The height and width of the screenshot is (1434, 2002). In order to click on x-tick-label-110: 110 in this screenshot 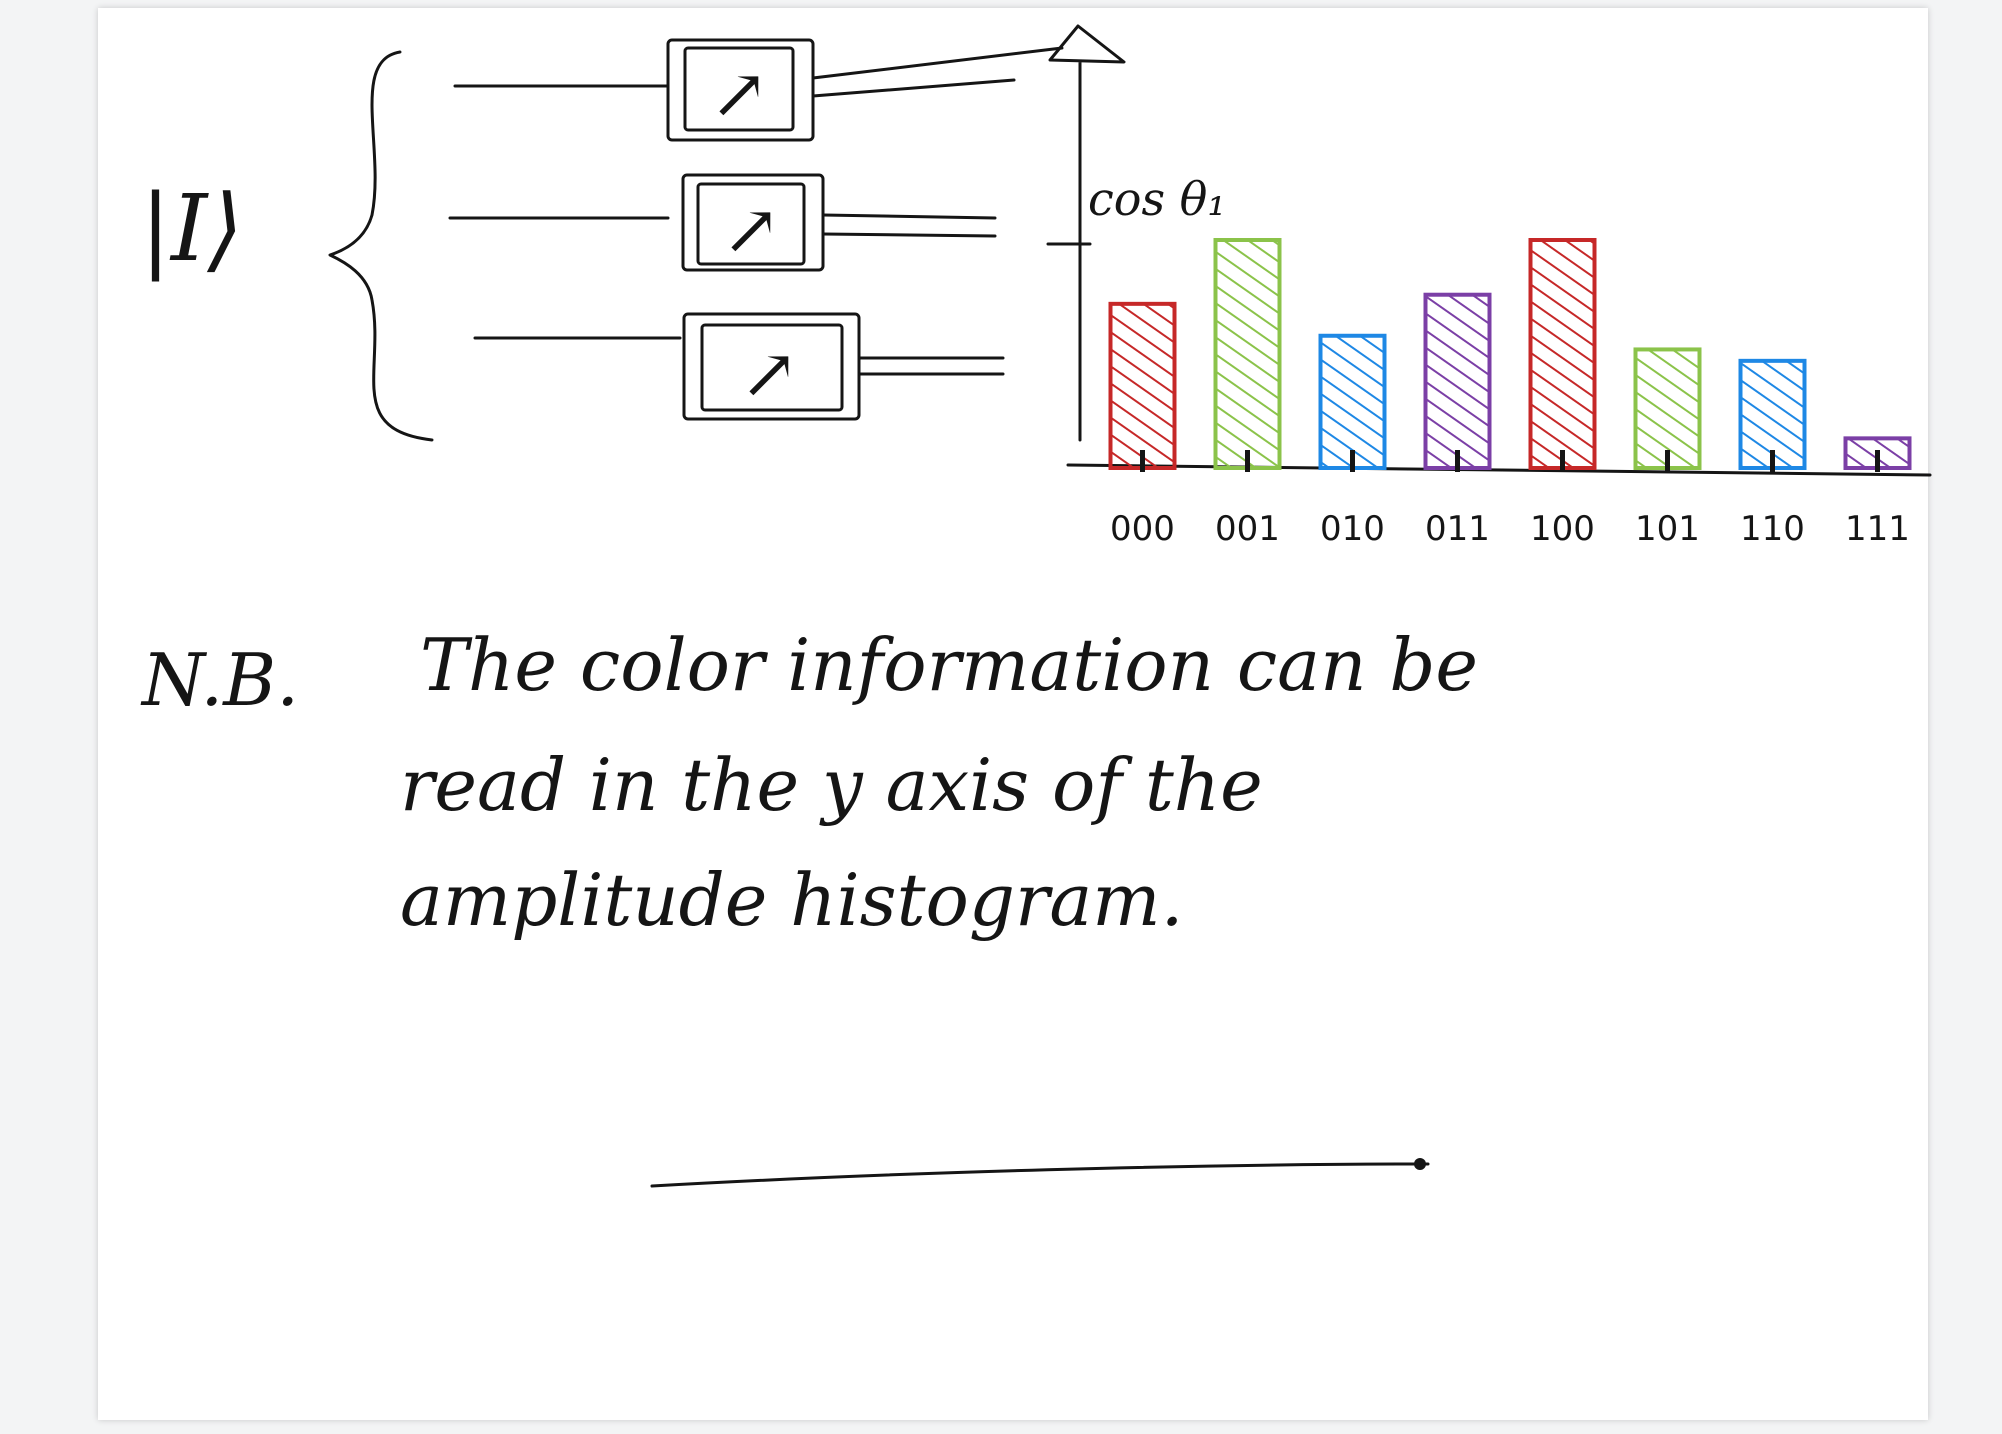, I will do `click(1772, 529)`.